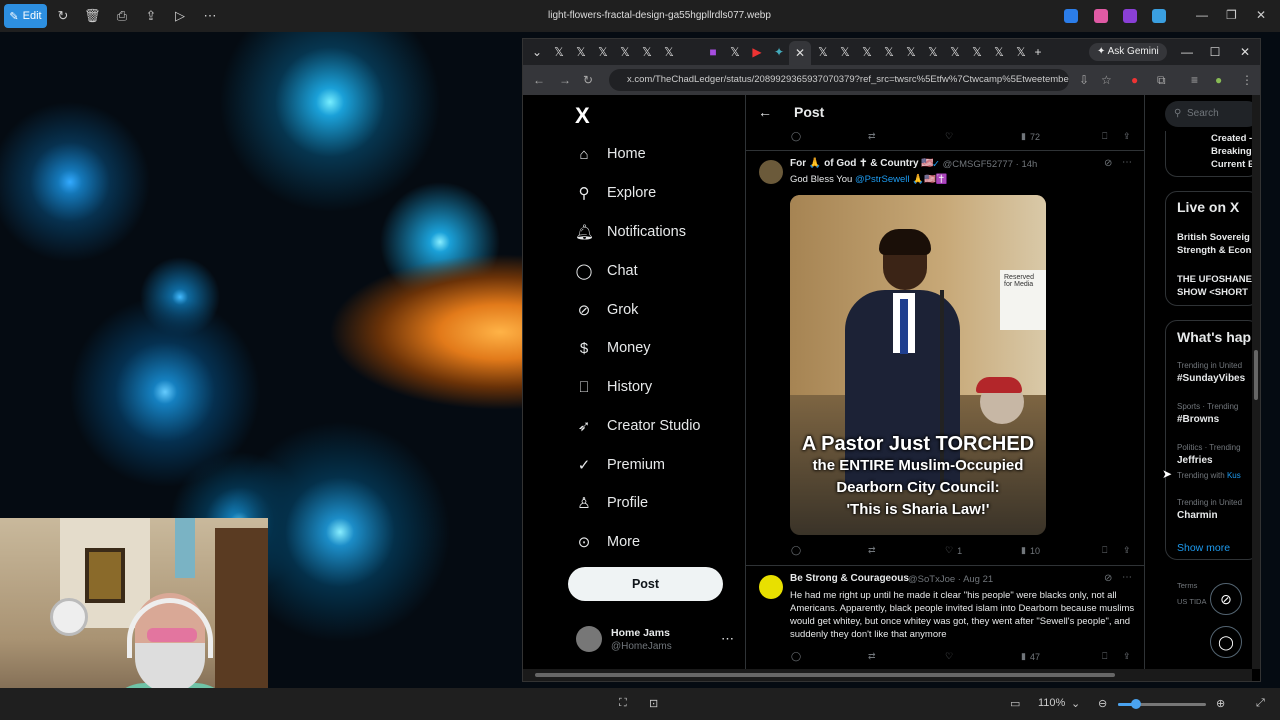 The height and width of the screenshot is (720, 1280). What do you see at coordinates (1226, 599) in the screenshot?
I see `grok-fab-icon: ⊘` at bounding box center [1226, 599].